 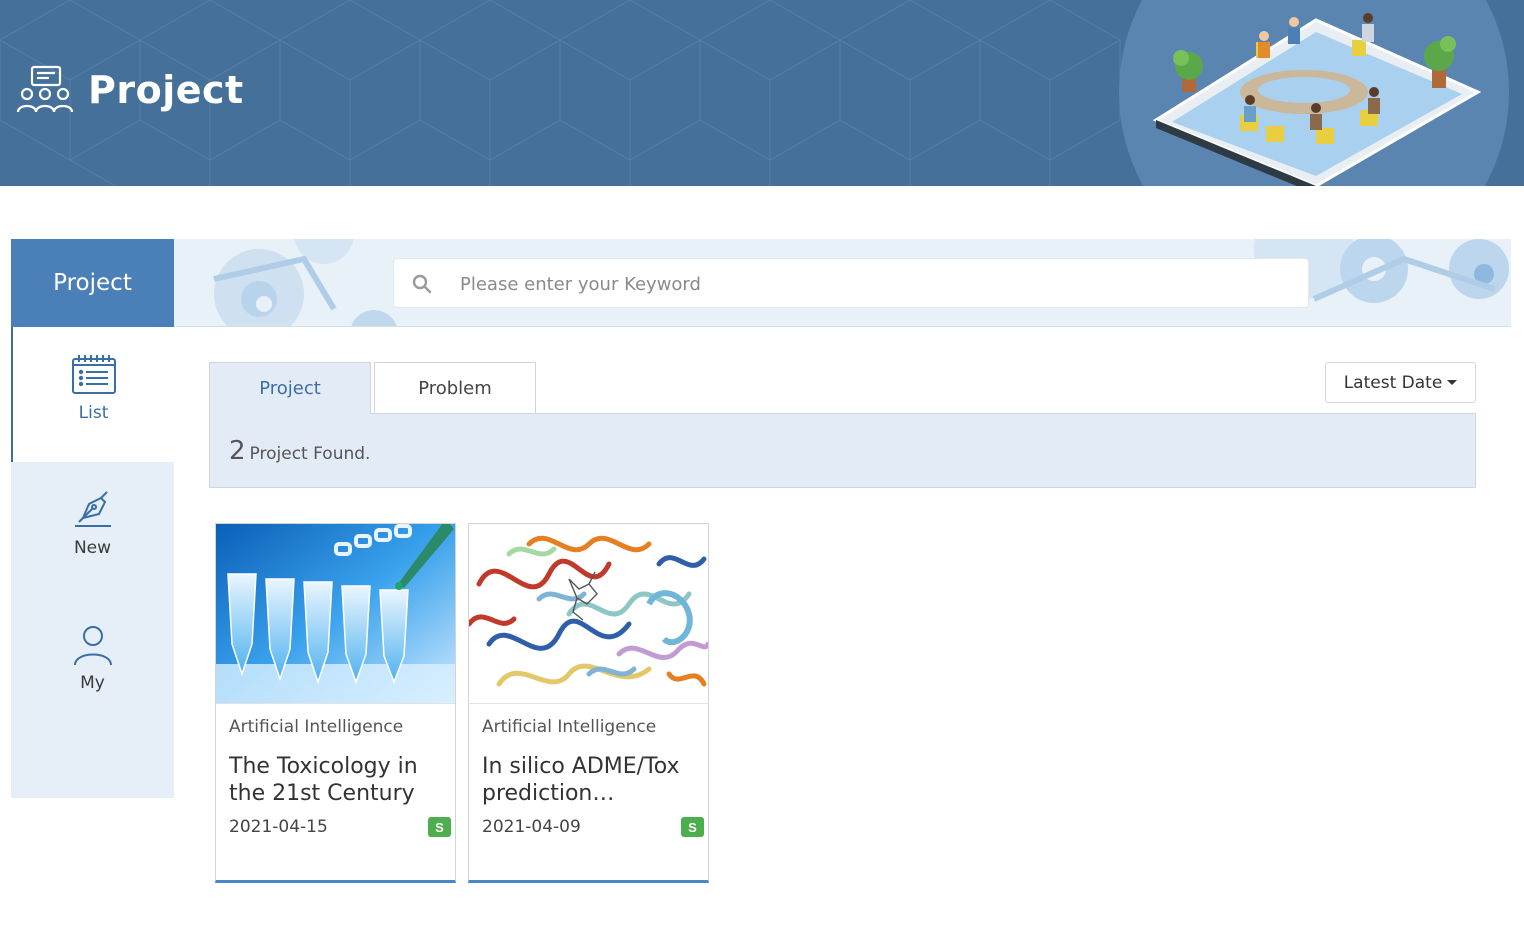 What do you see at coordinates (1452, 382) in the screenshot?
I see `caret-down-icon` at bounding box center [1452, 382].